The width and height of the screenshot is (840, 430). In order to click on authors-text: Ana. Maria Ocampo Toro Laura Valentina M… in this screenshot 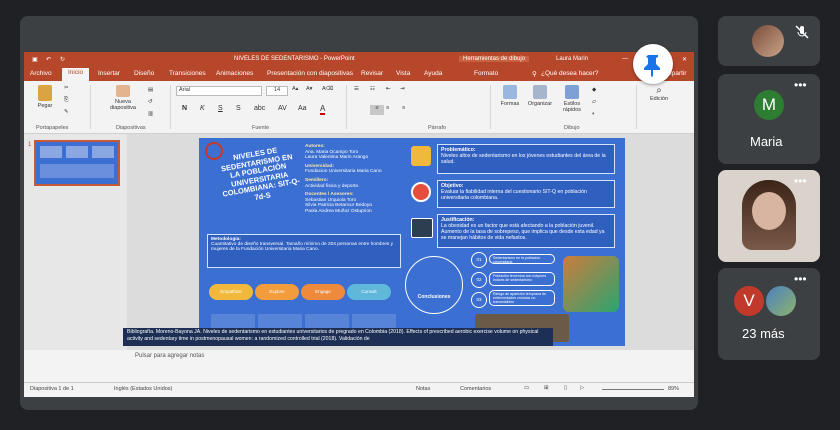, I will do `click(337, 155)`.